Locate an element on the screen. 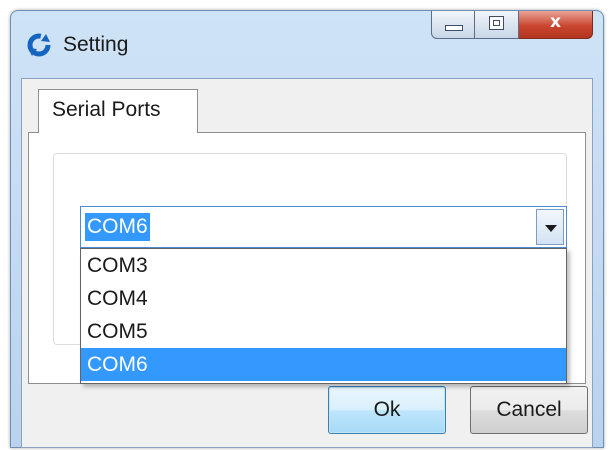 The width and height of the screenshot is (614, 450). tab-serial-ports: Serial Ports is located at coordinates (118, 111).